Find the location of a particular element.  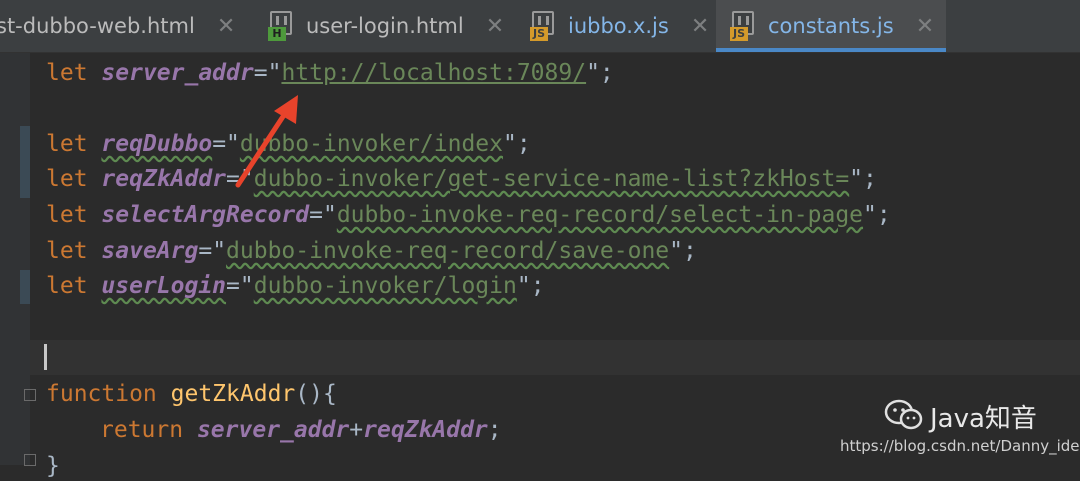

watermark-url: https://blog.csdn.net/Danny_idea is located at coordinates (960, 446).